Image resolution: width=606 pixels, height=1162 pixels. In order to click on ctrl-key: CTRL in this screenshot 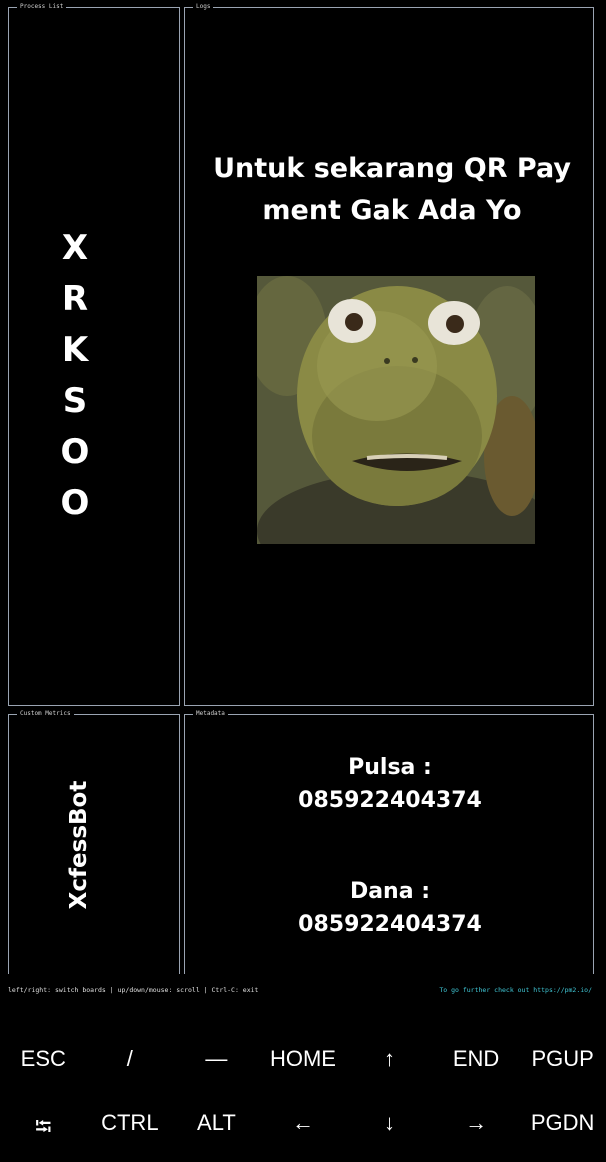, I will do `click(130, 1129)`.